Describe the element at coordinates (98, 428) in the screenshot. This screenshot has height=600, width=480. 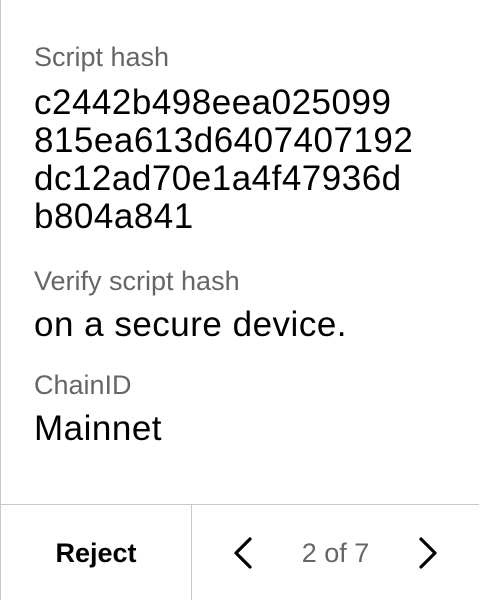
I see `chain-id-value: Mainnet` at that location.